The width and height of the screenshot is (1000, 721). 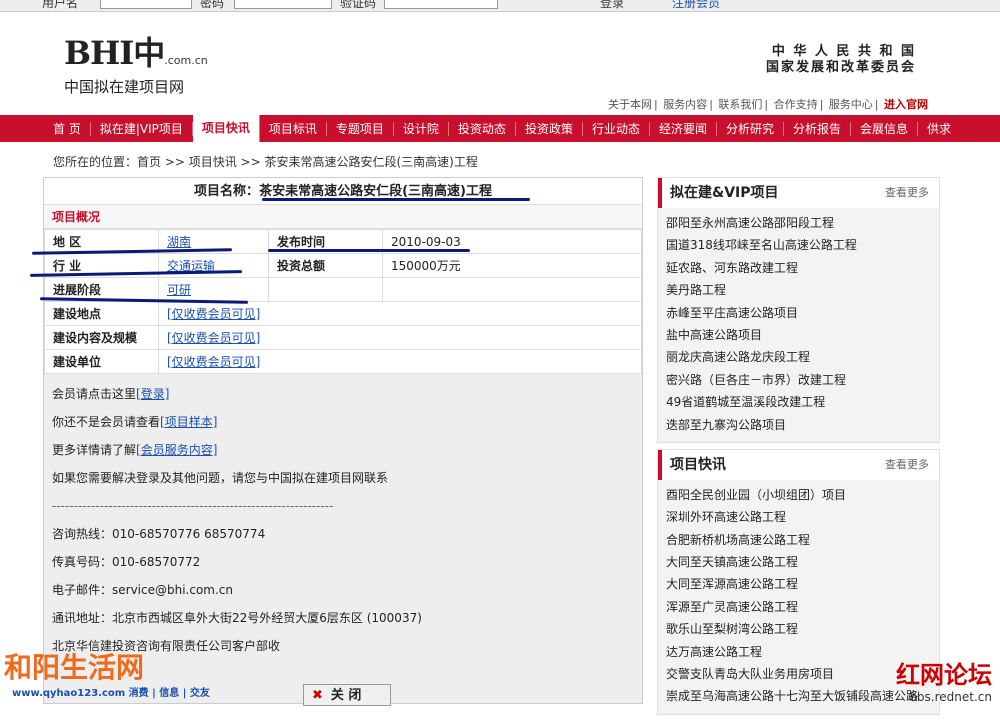 What do you see at coordinates (265, 162) in the screenshot?
I see `breadcrumb: 您所在的位置：首页 >> 项目快讯 >> 茶安耒常高速公路安仁段(三南高速)工程` at bounding box center [265, 162].